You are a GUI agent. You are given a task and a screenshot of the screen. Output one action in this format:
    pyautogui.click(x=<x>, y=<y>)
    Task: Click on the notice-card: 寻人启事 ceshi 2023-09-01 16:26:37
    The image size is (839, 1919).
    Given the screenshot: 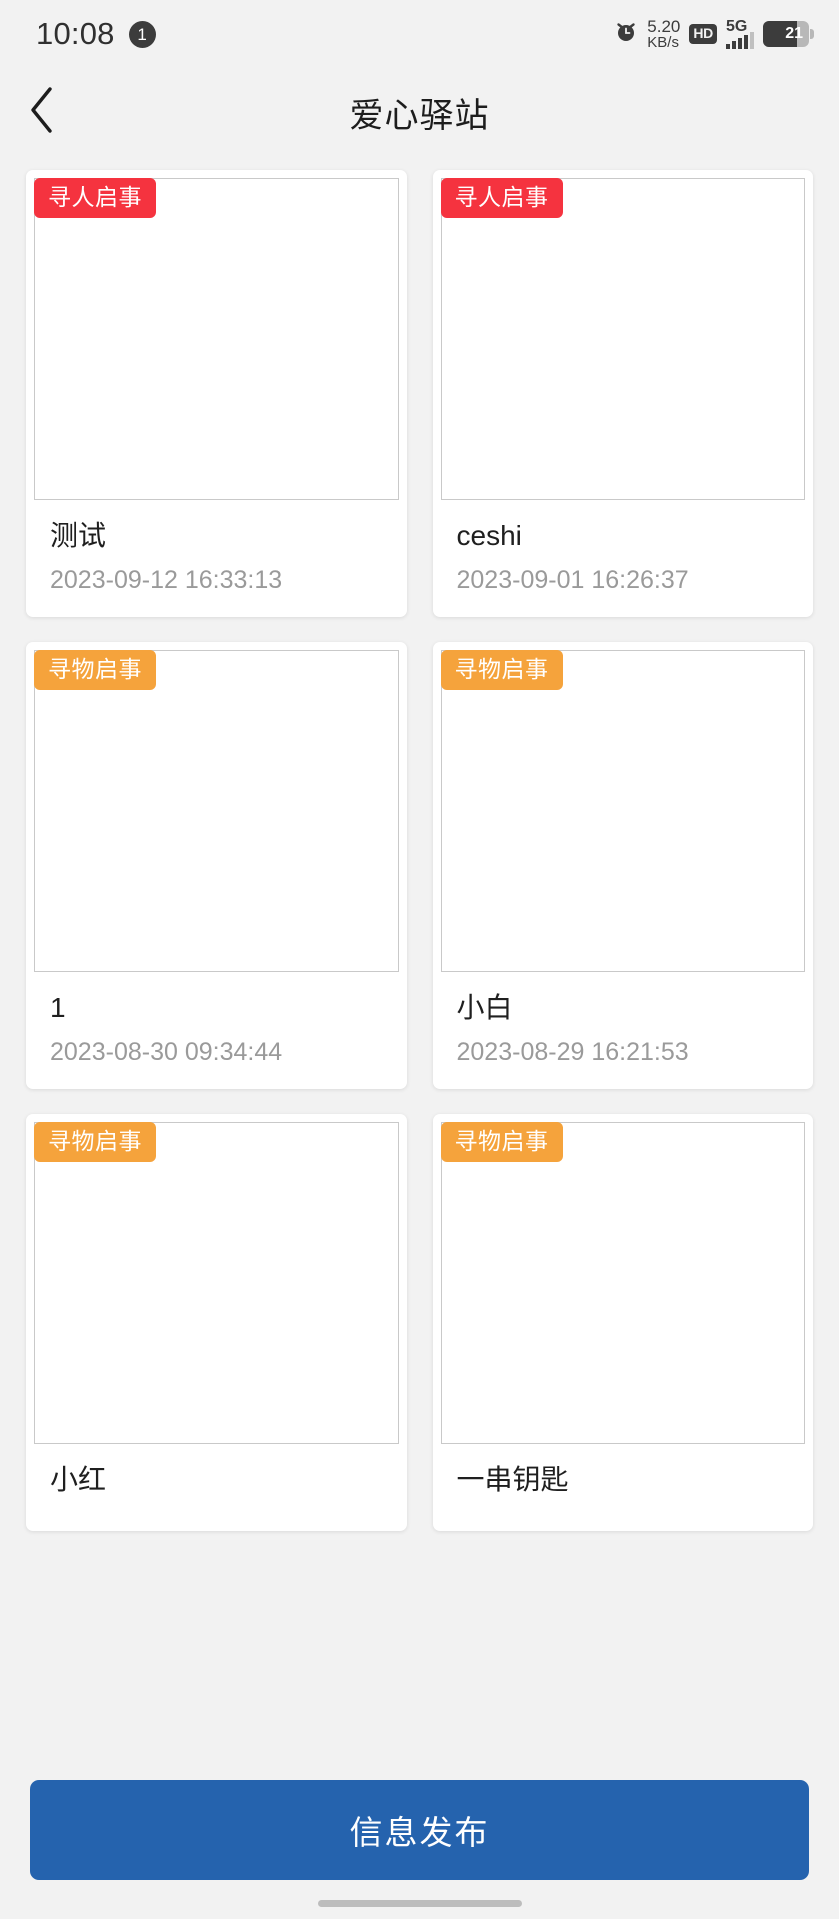 What is the action you would take?
    pyautogui.click(x=623, y=393)
    